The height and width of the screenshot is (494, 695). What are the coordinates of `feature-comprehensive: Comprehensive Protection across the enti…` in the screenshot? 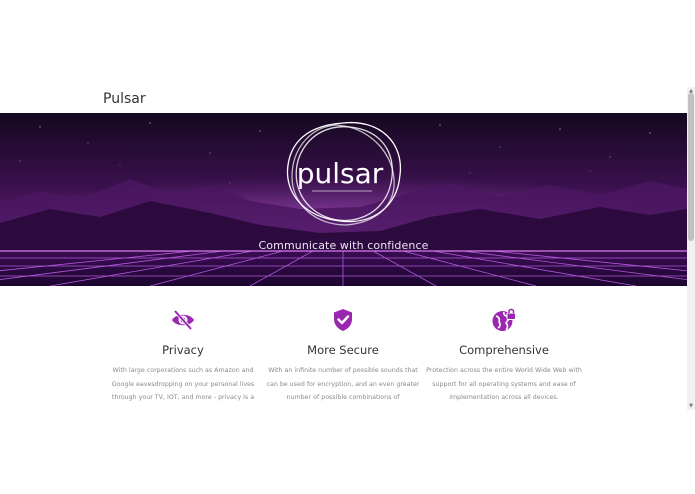 It's located at (504, 356).